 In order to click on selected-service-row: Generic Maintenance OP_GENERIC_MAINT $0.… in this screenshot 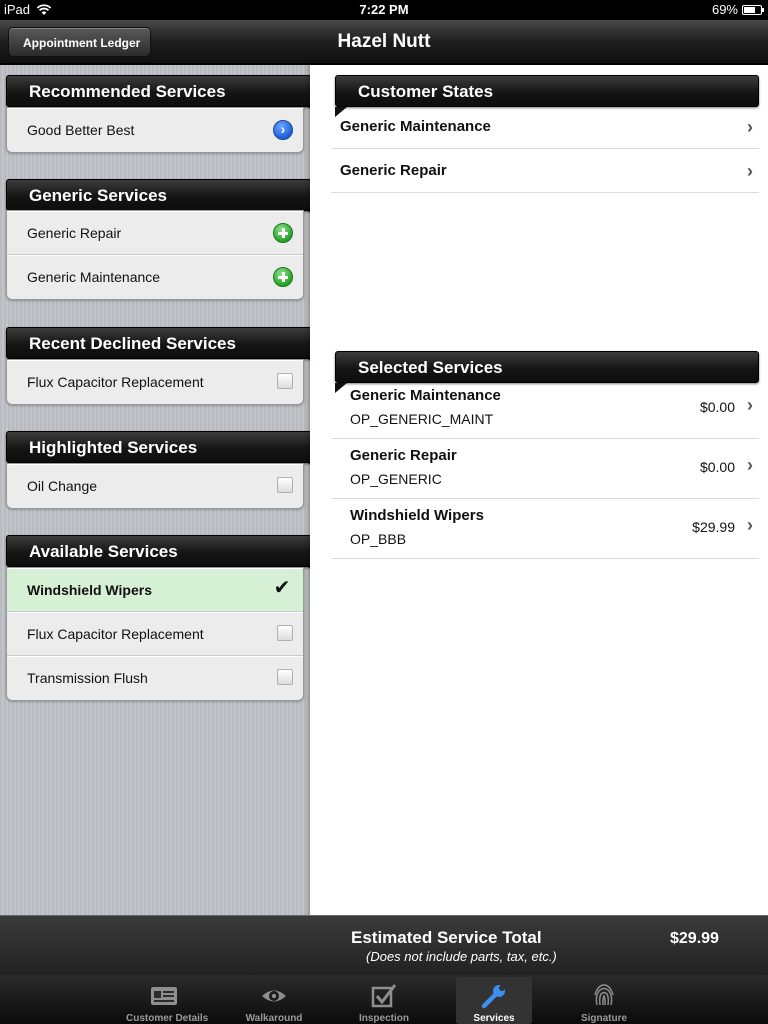, I will do `click(545, 409)`.